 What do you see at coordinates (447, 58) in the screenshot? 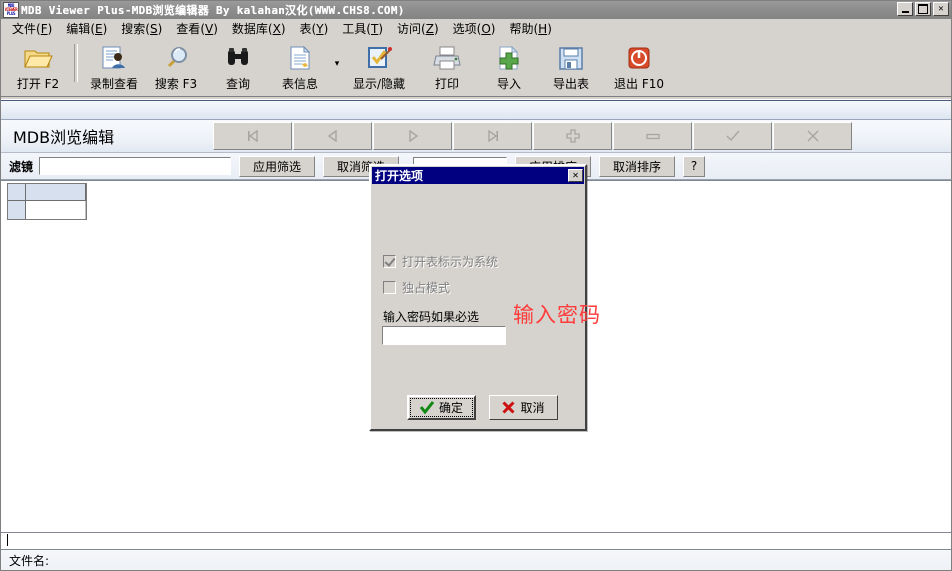
I see `printer-icon` at bounding box center [447, 58].